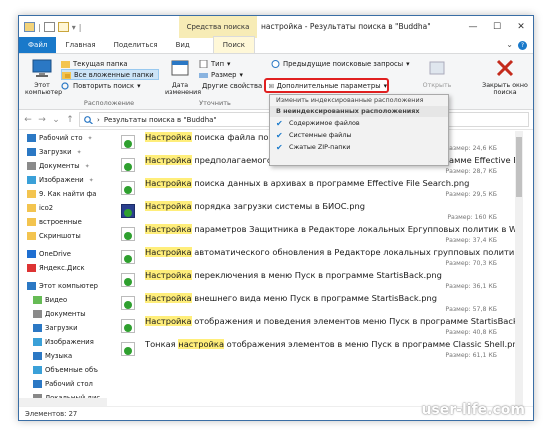 This screenshot has height=435, width=550. Describe the element at coordinates (203, 63) in the screenshot. I see `type-icon` at that location.